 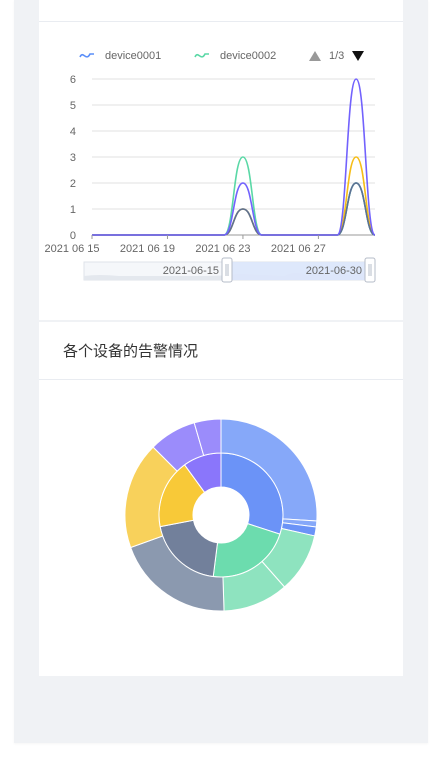 I want to click on x-tick-label: 2021 06 15, so click(x=71, y=249).